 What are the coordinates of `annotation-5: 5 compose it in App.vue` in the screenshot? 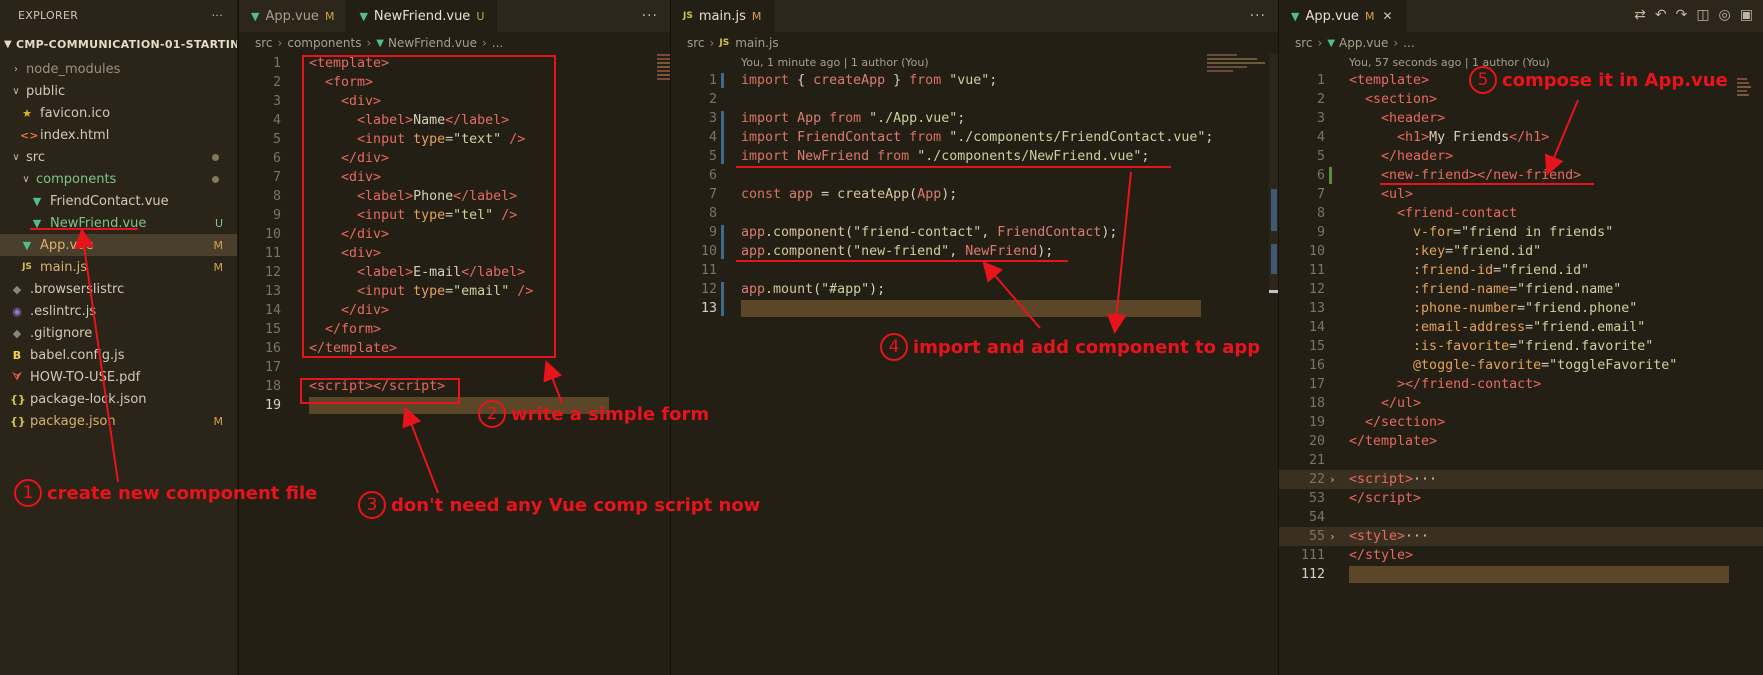 It's located at (1598, 80).